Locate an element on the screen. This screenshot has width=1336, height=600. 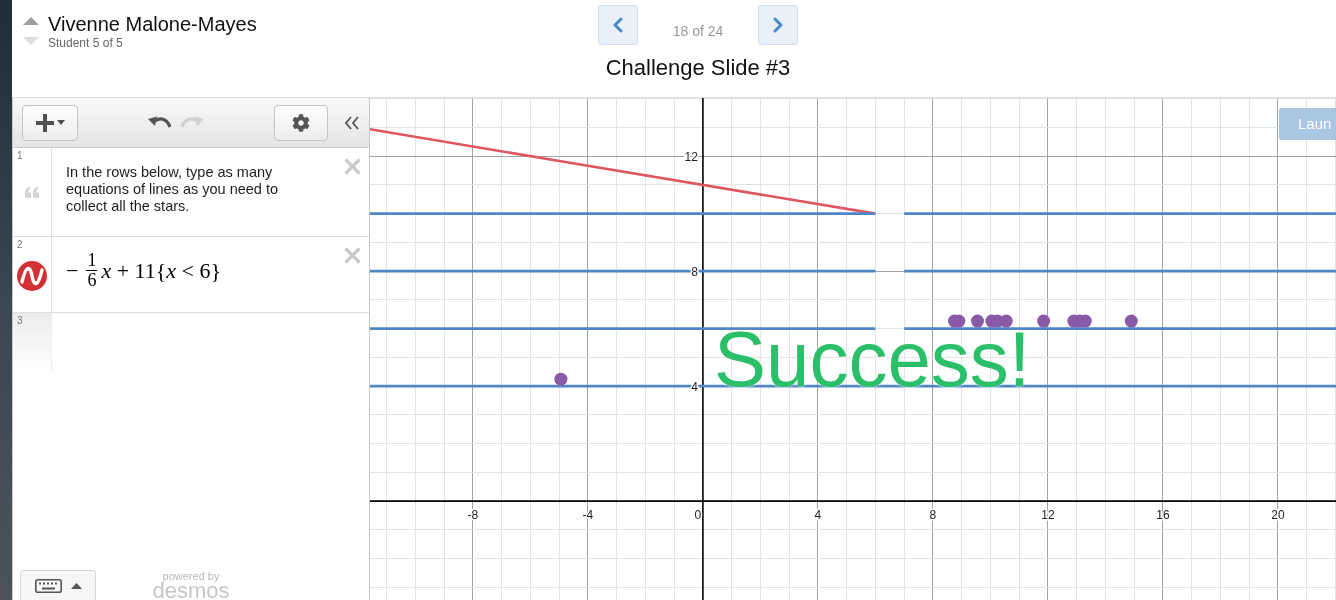
chevron-left-icon is located at coordinates (618, 25).